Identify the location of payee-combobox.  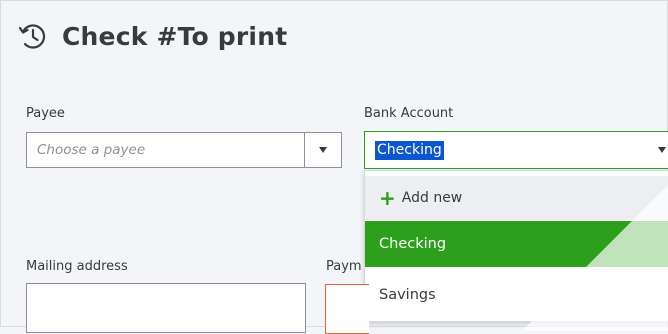
(184, 150).